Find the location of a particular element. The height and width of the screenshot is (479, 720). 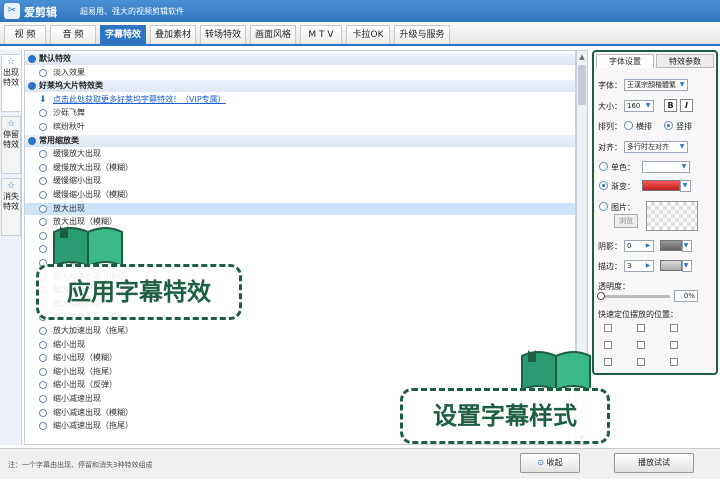

list-item: 缤纷秋叶 is located at coordinates (300, 127).